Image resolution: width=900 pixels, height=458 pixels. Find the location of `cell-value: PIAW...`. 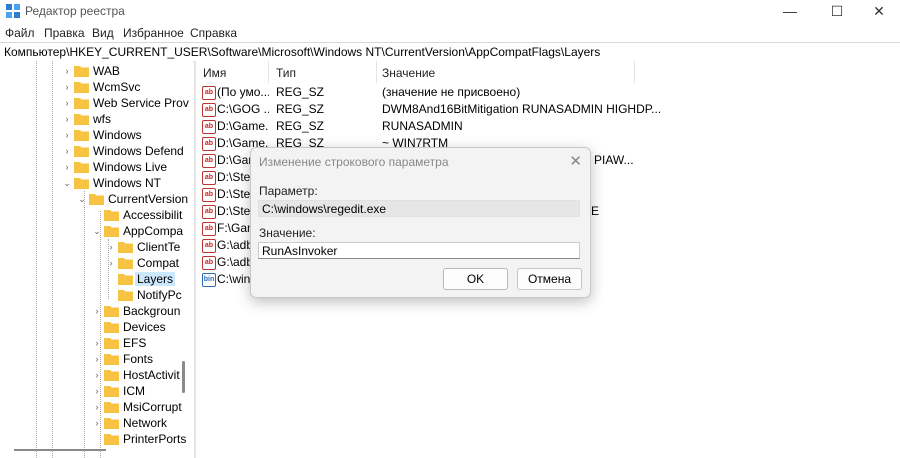

cell-value: PIAW... is located at coordinates (614, 160).